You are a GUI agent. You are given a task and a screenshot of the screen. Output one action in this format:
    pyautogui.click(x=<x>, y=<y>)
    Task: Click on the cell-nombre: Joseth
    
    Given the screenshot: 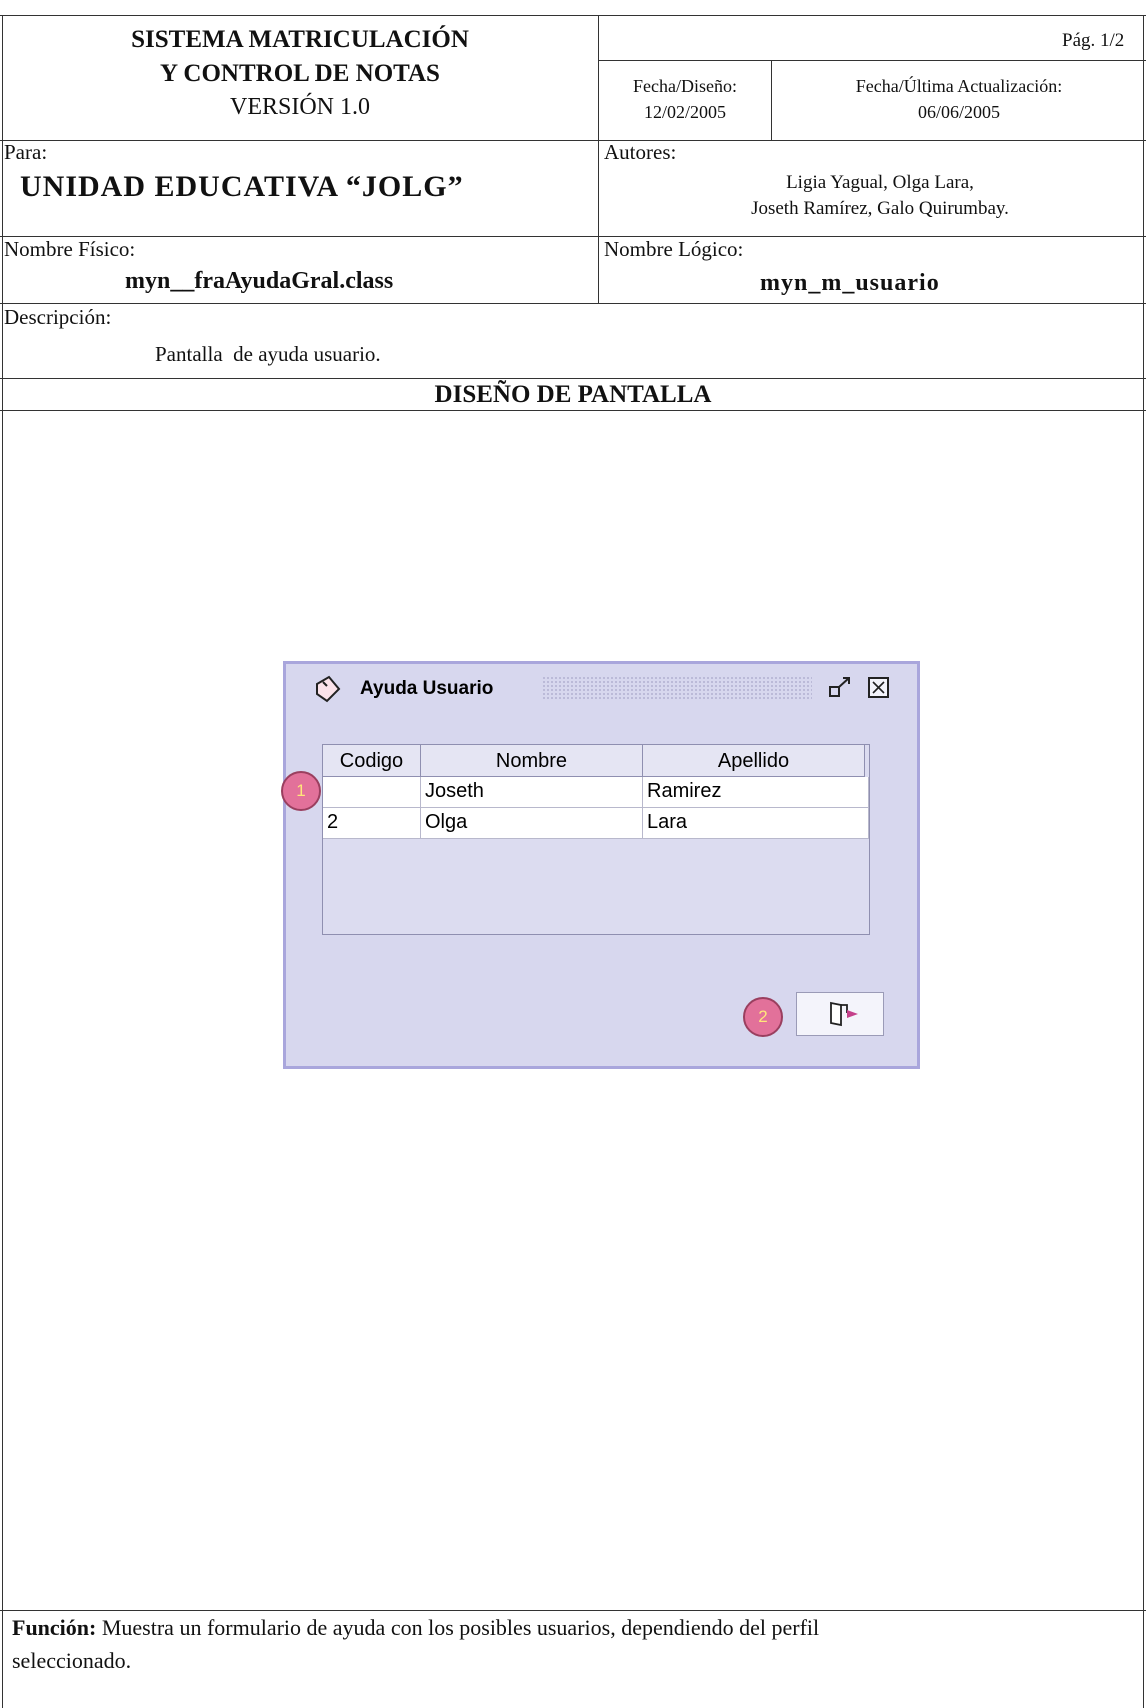 What is the action you would take?
    pyautogui.click(x=532, y=792)
    